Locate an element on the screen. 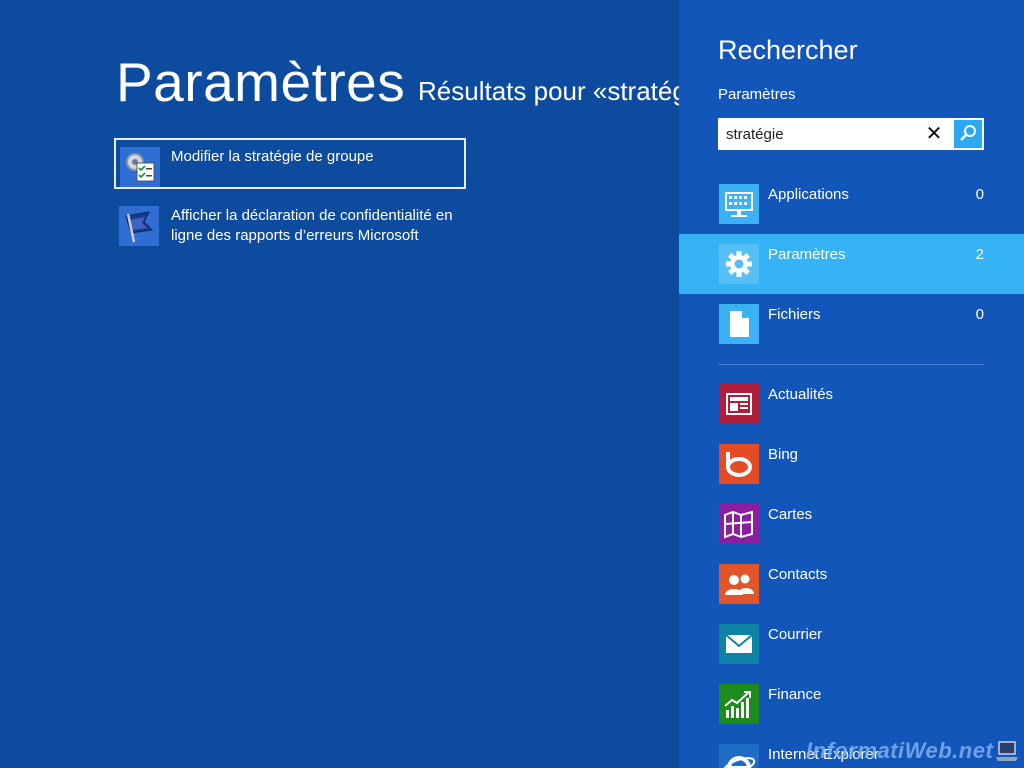 The height and width of the screenshot is (768, 1024). settings-gear-icon is located at coordinates (739, 264).